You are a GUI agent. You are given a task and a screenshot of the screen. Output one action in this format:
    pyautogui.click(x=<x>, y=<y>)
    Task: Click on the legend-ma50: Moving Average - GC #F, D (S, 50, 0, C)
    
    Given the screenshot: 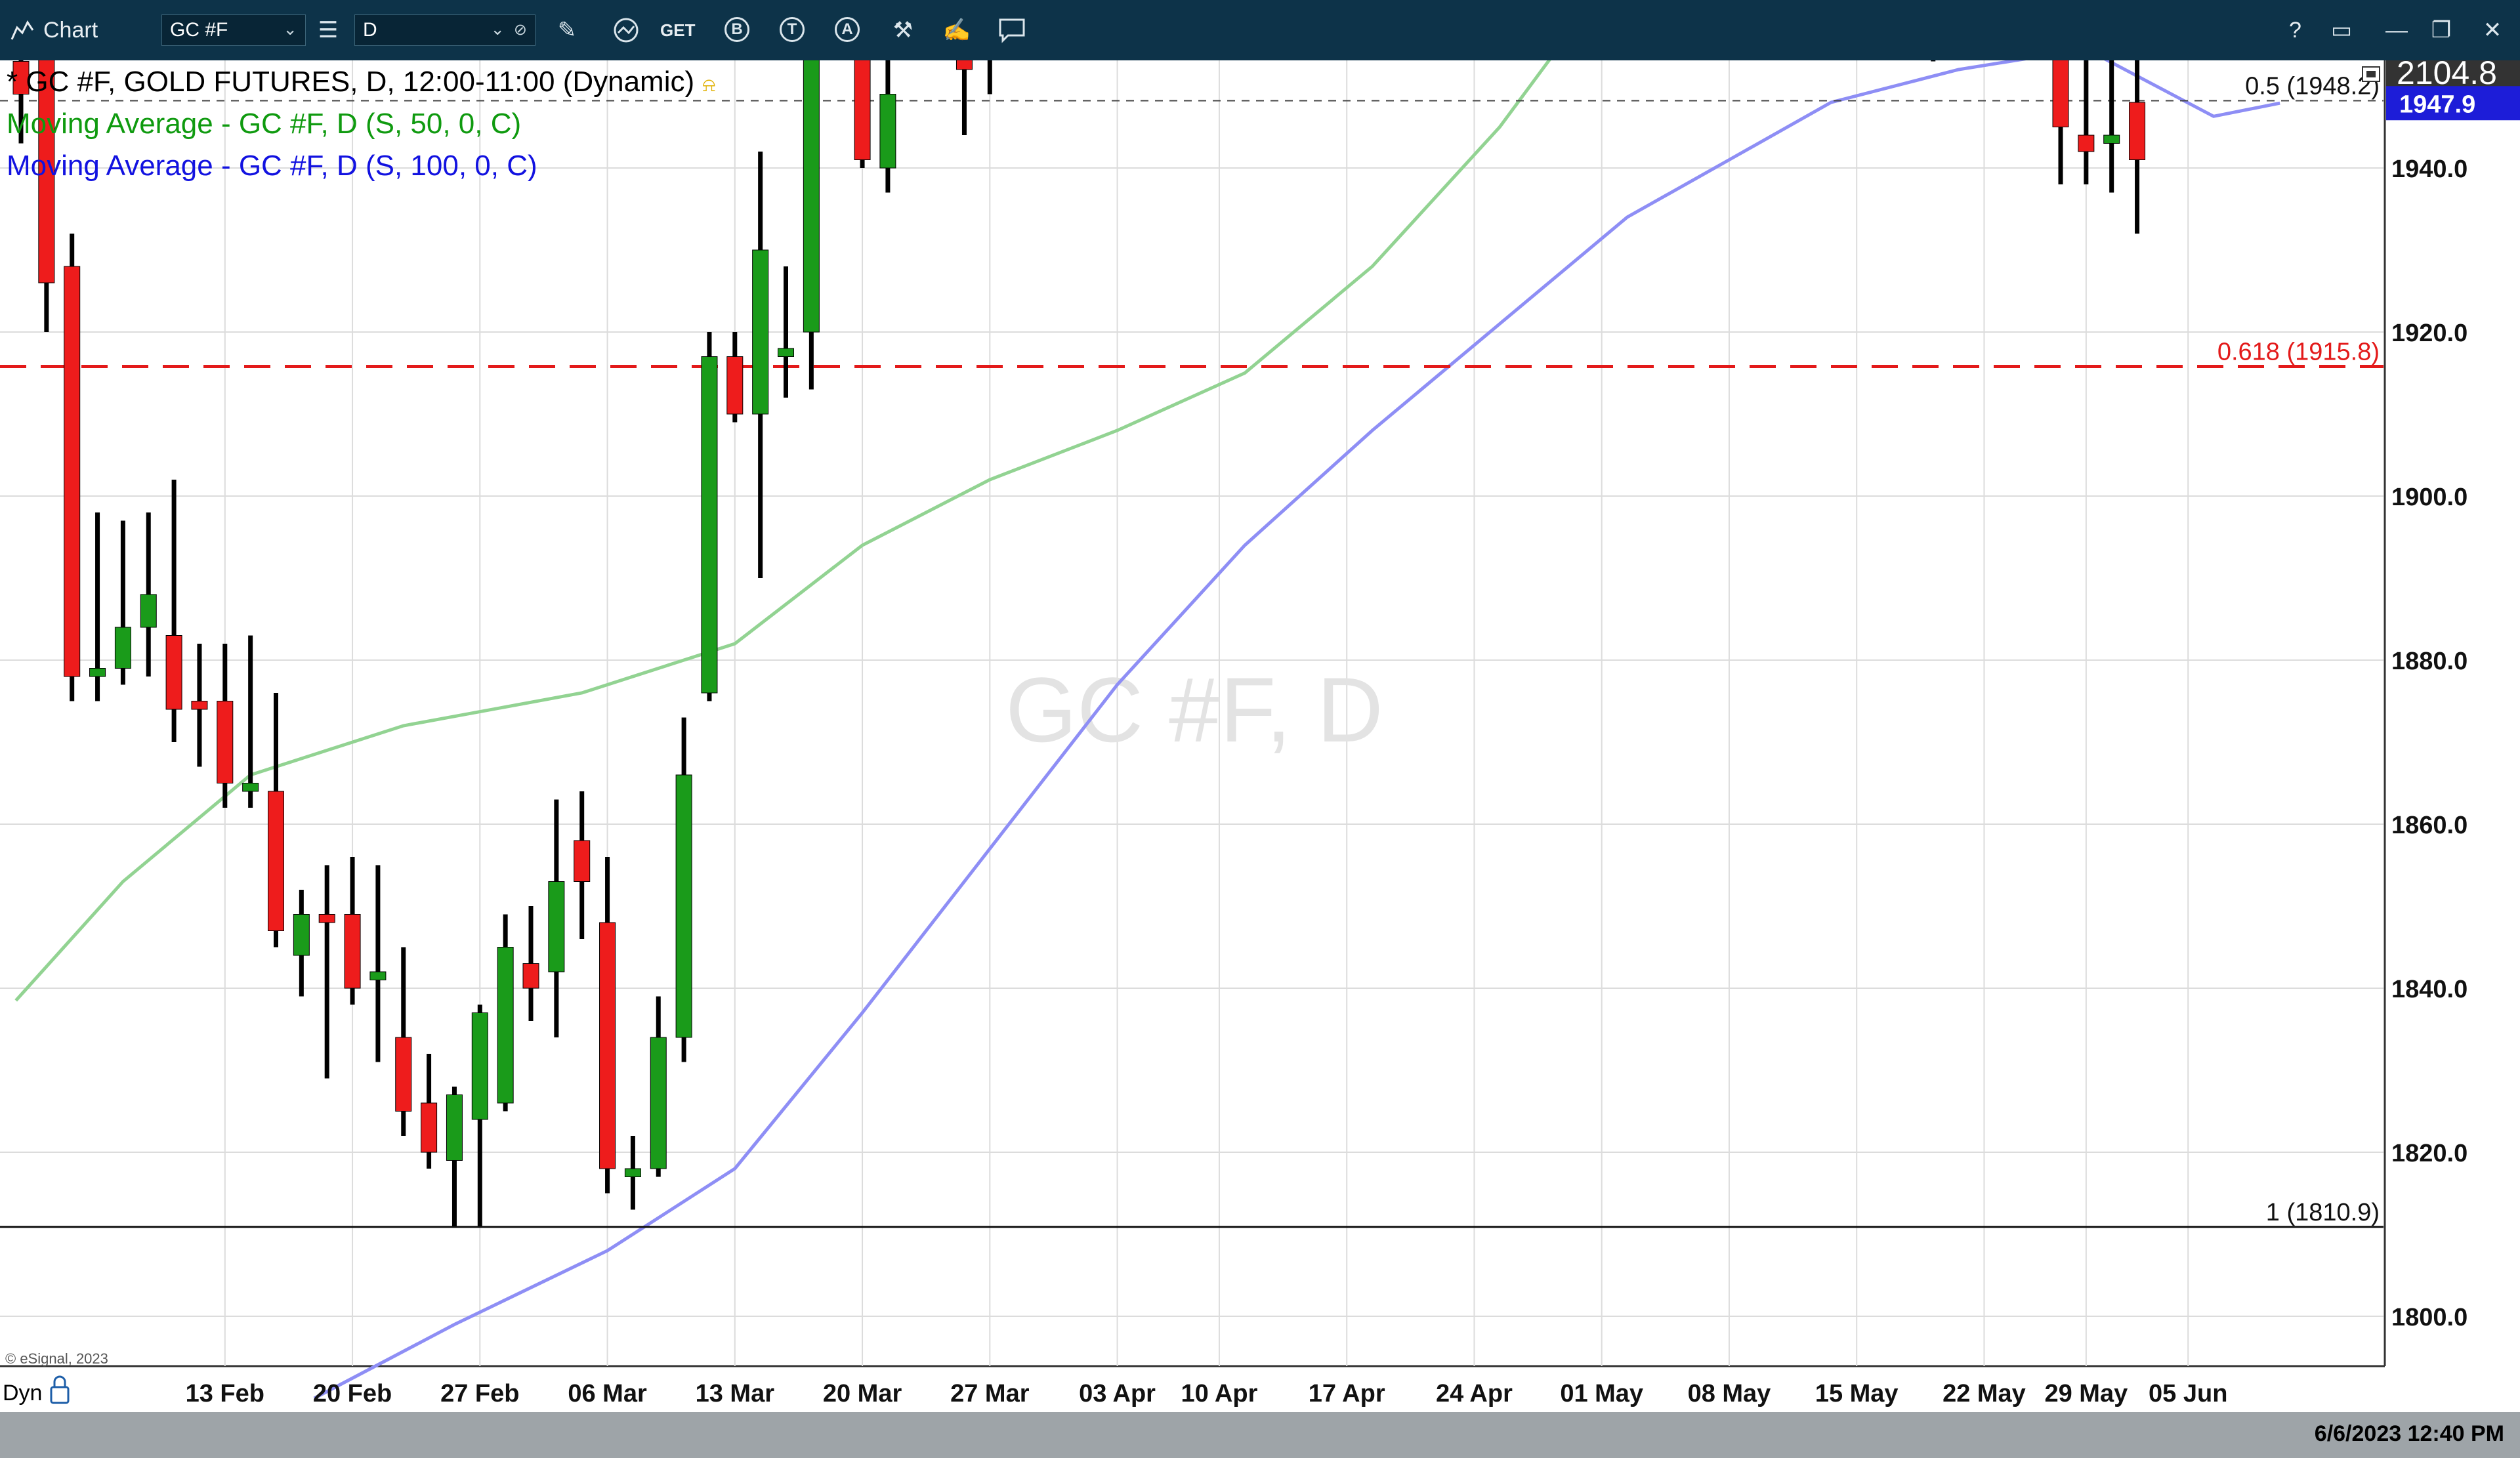 What is the action you would take?
    pyautogui.click(x=264, y=124)
    